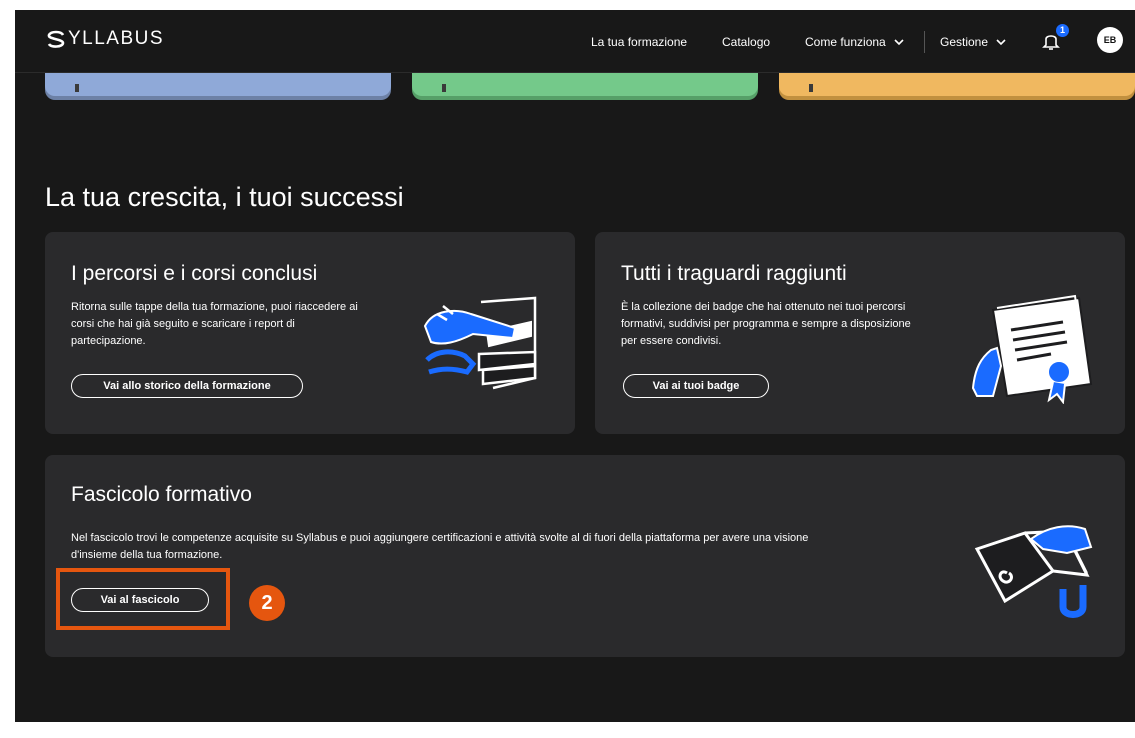 The height and width of the screenshot is (738, 1135). I want to click on card-title: Fascicolo formativo, so click(161, 494).